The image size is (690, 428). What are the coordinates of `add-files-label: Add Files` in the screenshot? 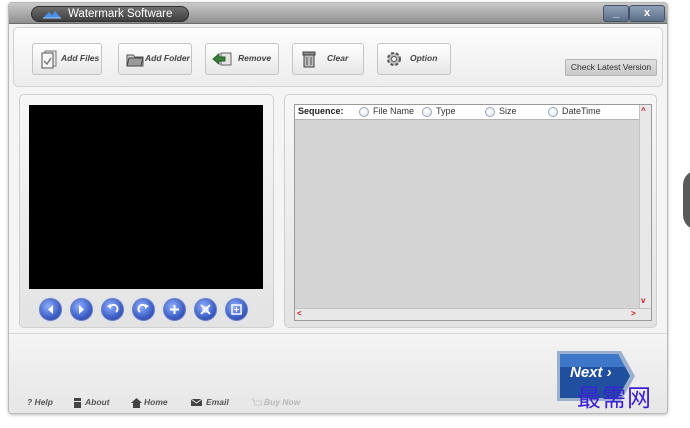 It's located at (80, 58).